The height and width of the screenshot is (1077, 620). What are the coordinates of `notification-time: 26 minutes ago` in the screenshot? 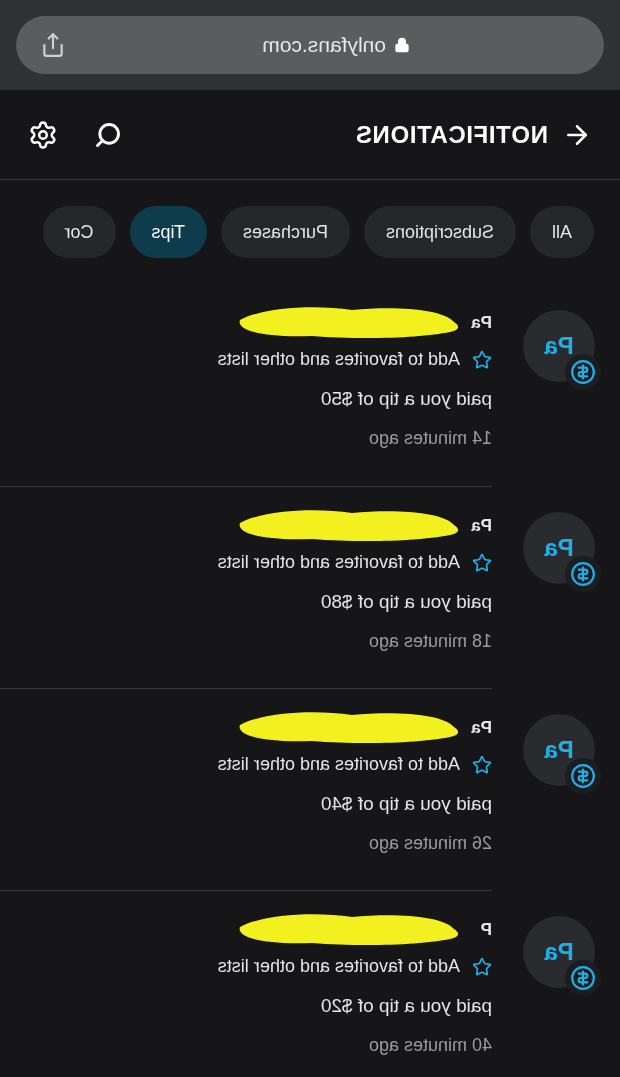 It's located at (429, 843).